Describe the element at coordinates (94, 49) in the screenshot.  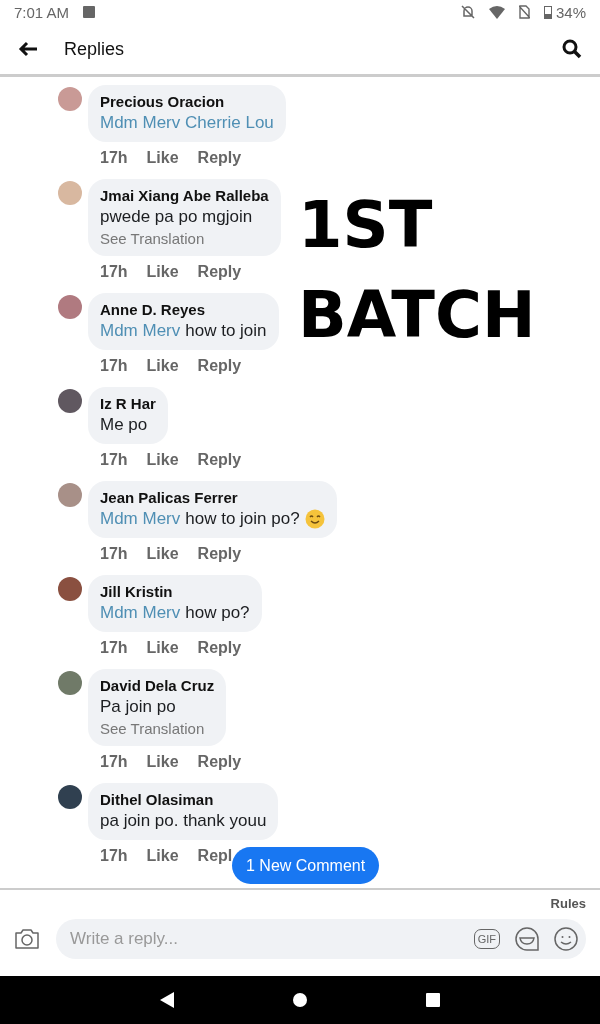
I see `page-title: Replies` at that location.